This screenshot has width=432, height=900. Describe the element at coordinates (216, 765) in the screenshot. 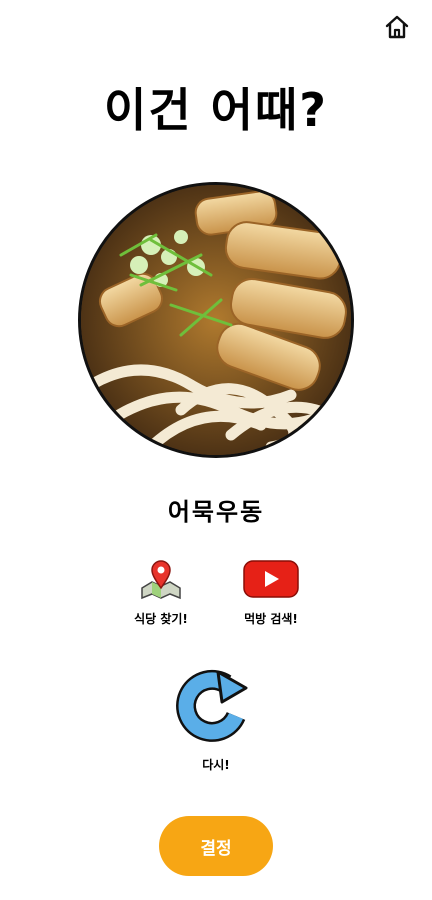

I see `retry-label: 다시!` at that location.